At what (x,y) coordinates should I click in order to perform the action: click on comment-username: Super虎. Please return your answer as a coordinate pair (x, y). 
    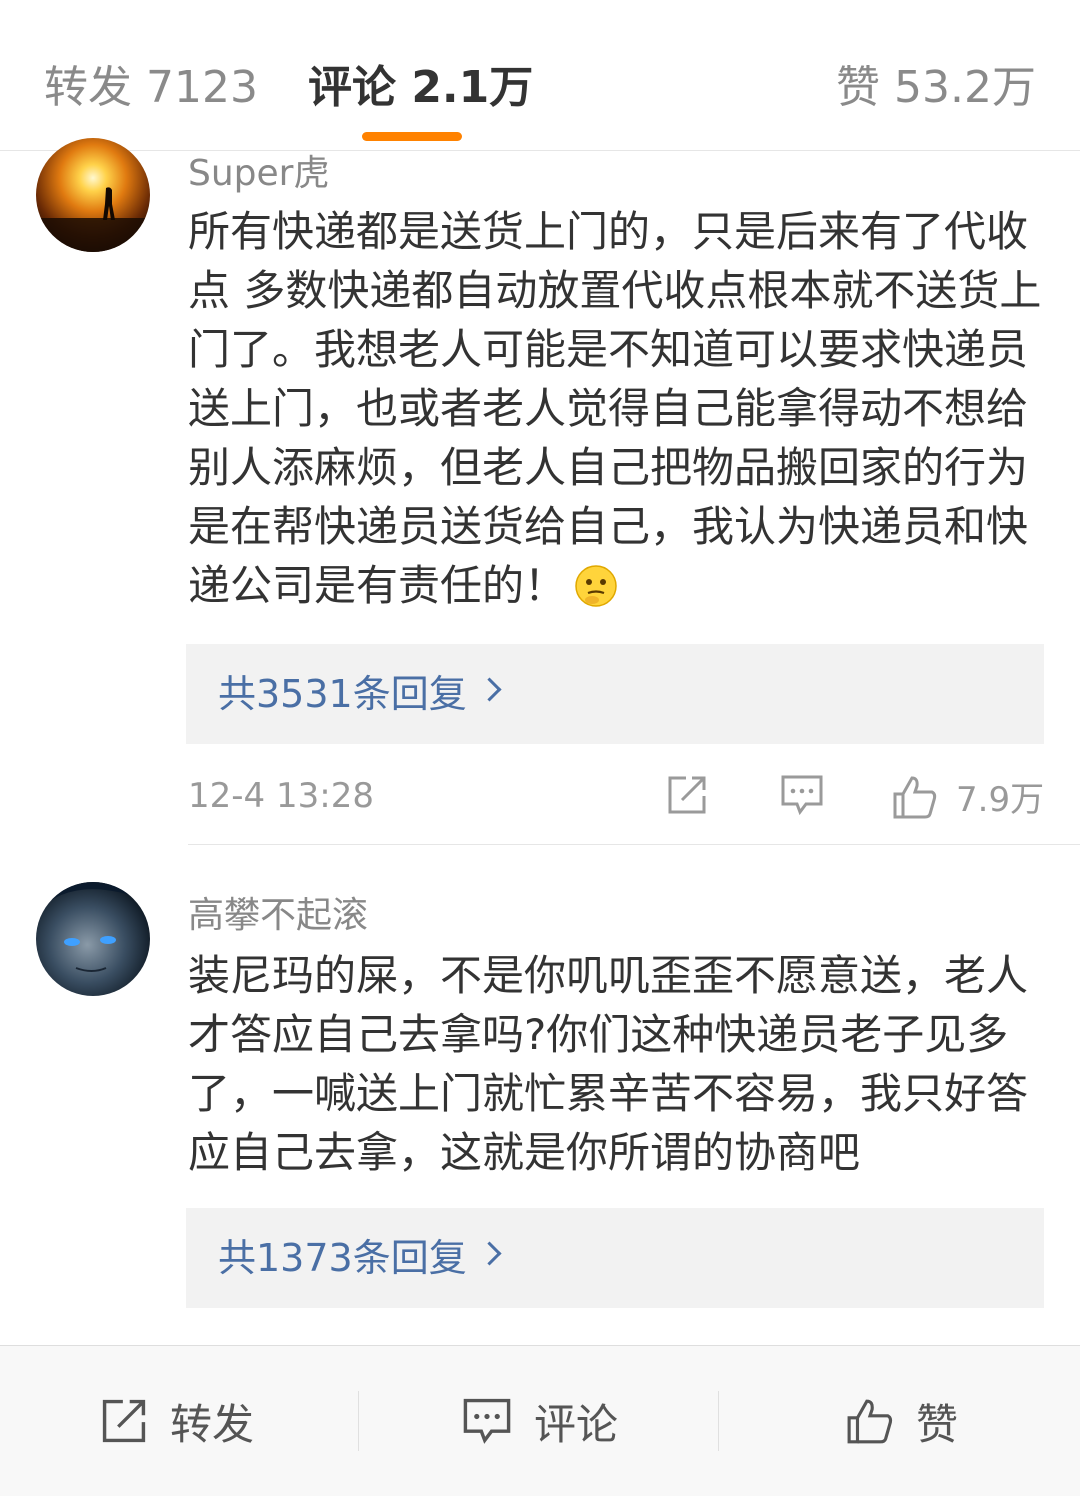
    Looking at the image, I should click on (258, 170).